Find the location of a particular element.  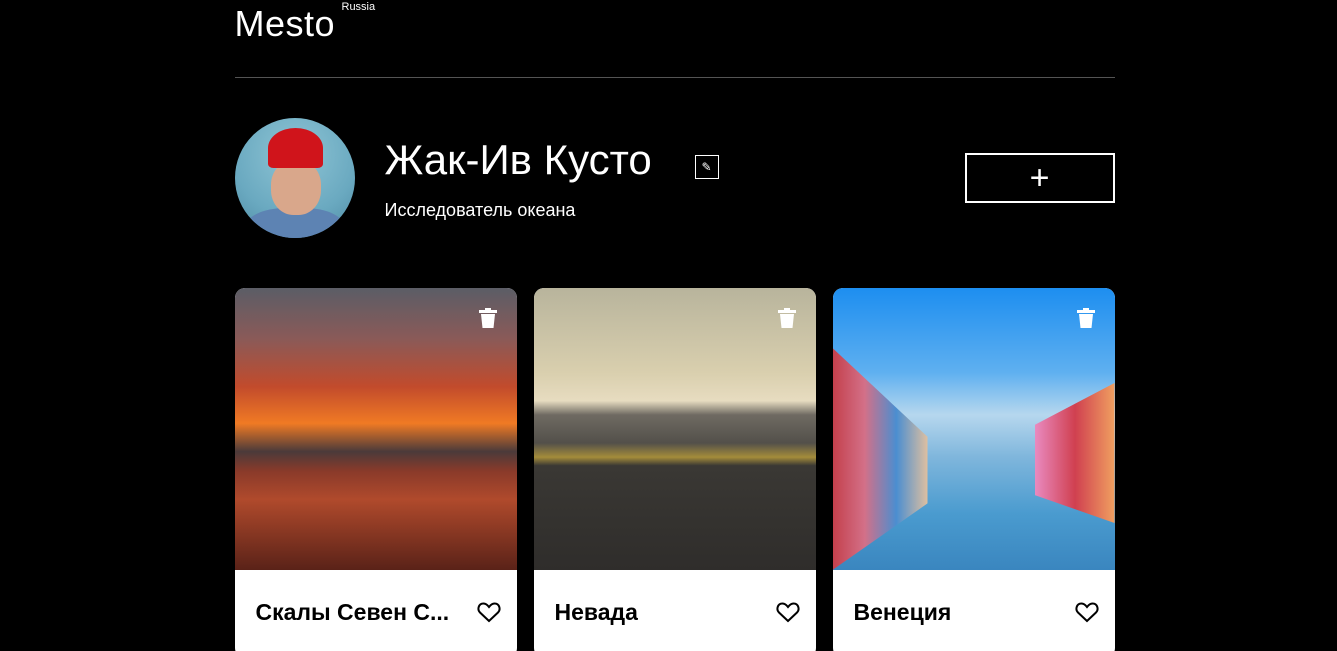

edit-profile-button: ✎ is located at coordinates (706, 167).